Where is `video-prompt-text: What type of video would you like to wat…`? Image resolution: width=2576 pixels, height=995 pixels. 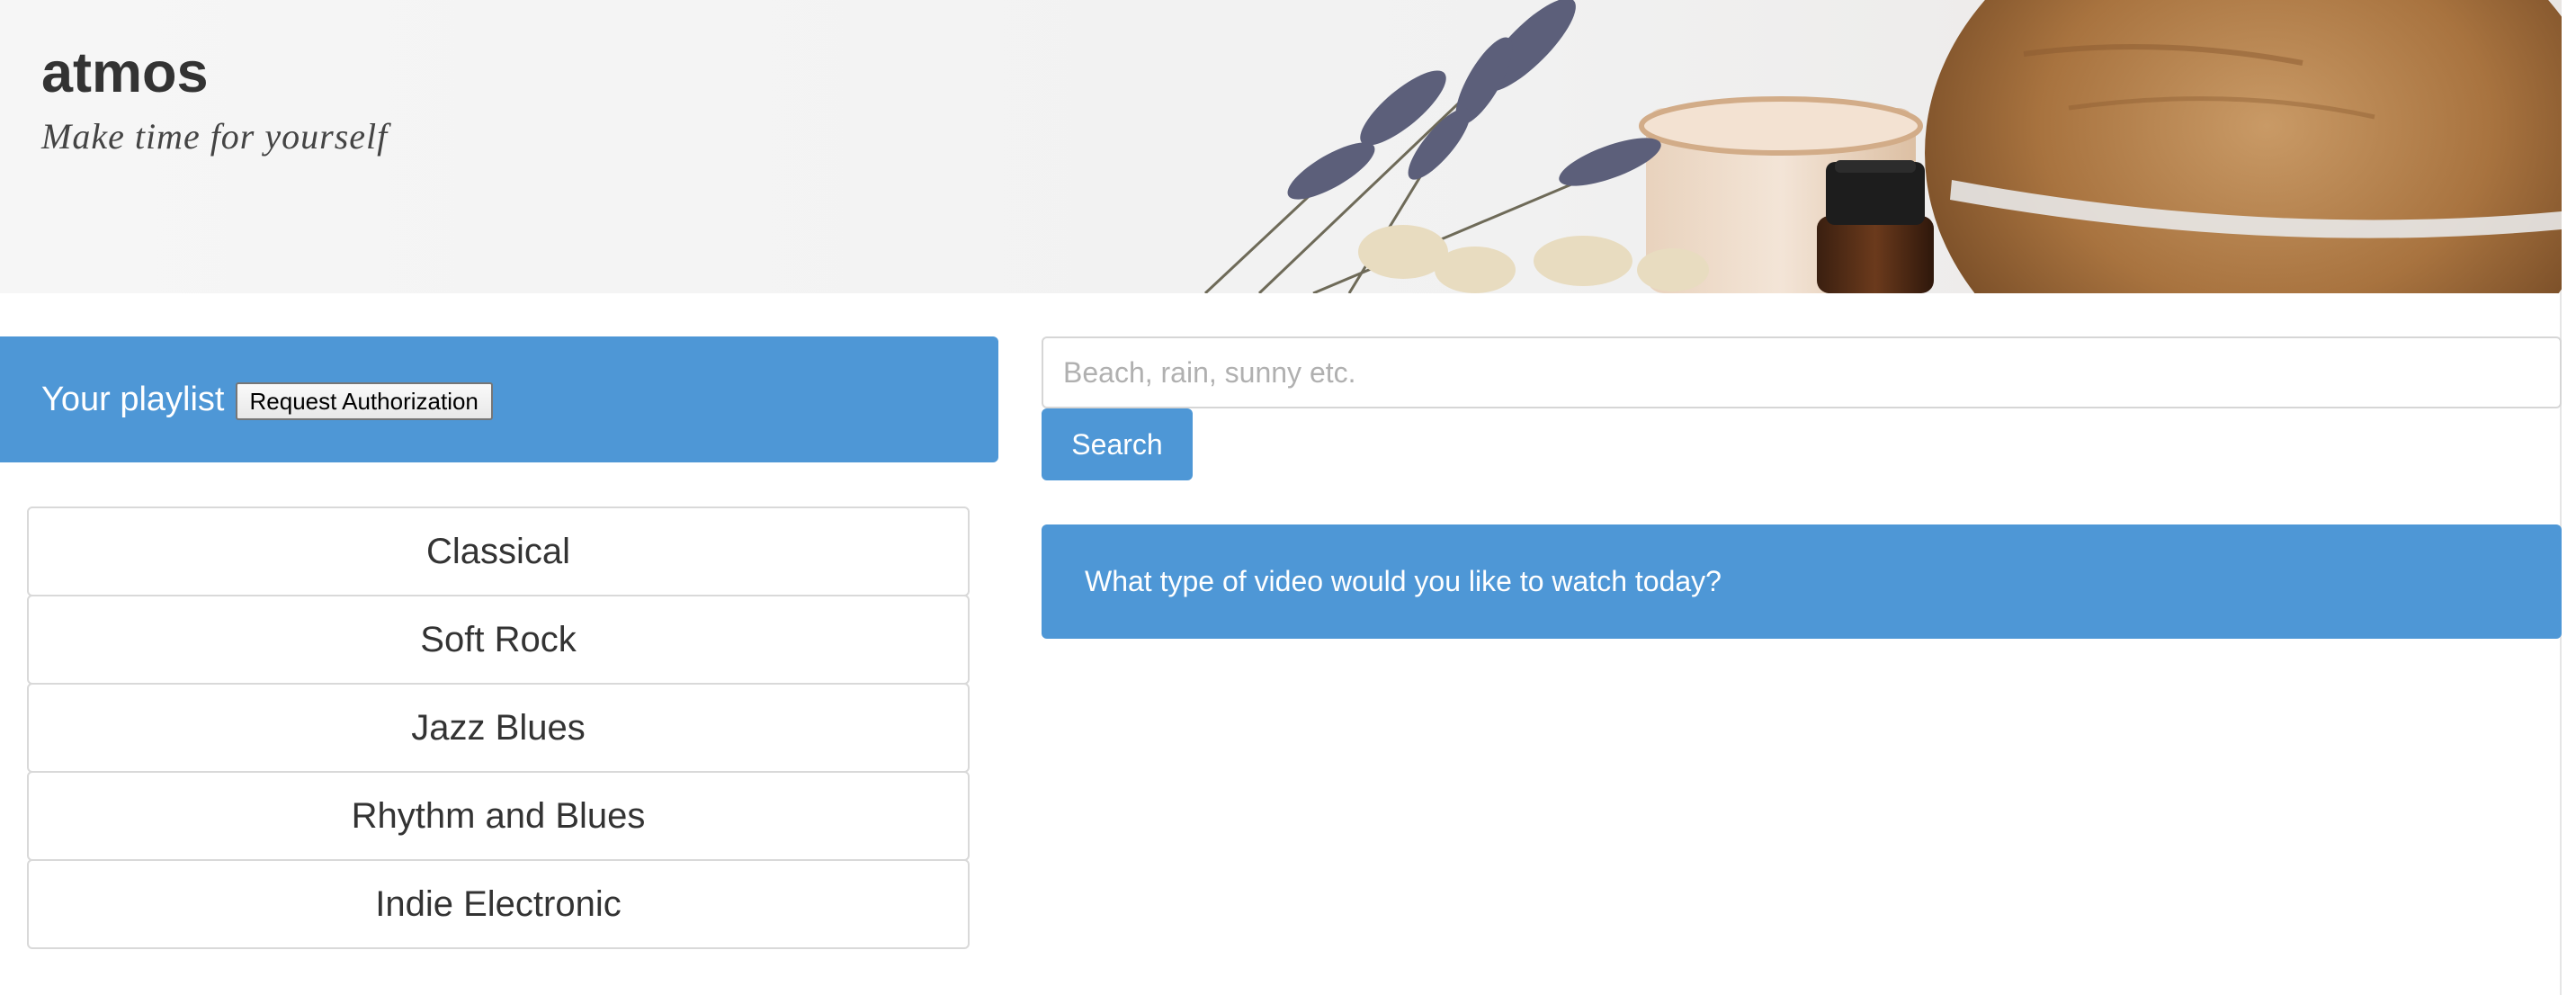 video-prompt-text: What type of video would you like to wat… is located at coordinates (1403, 581).